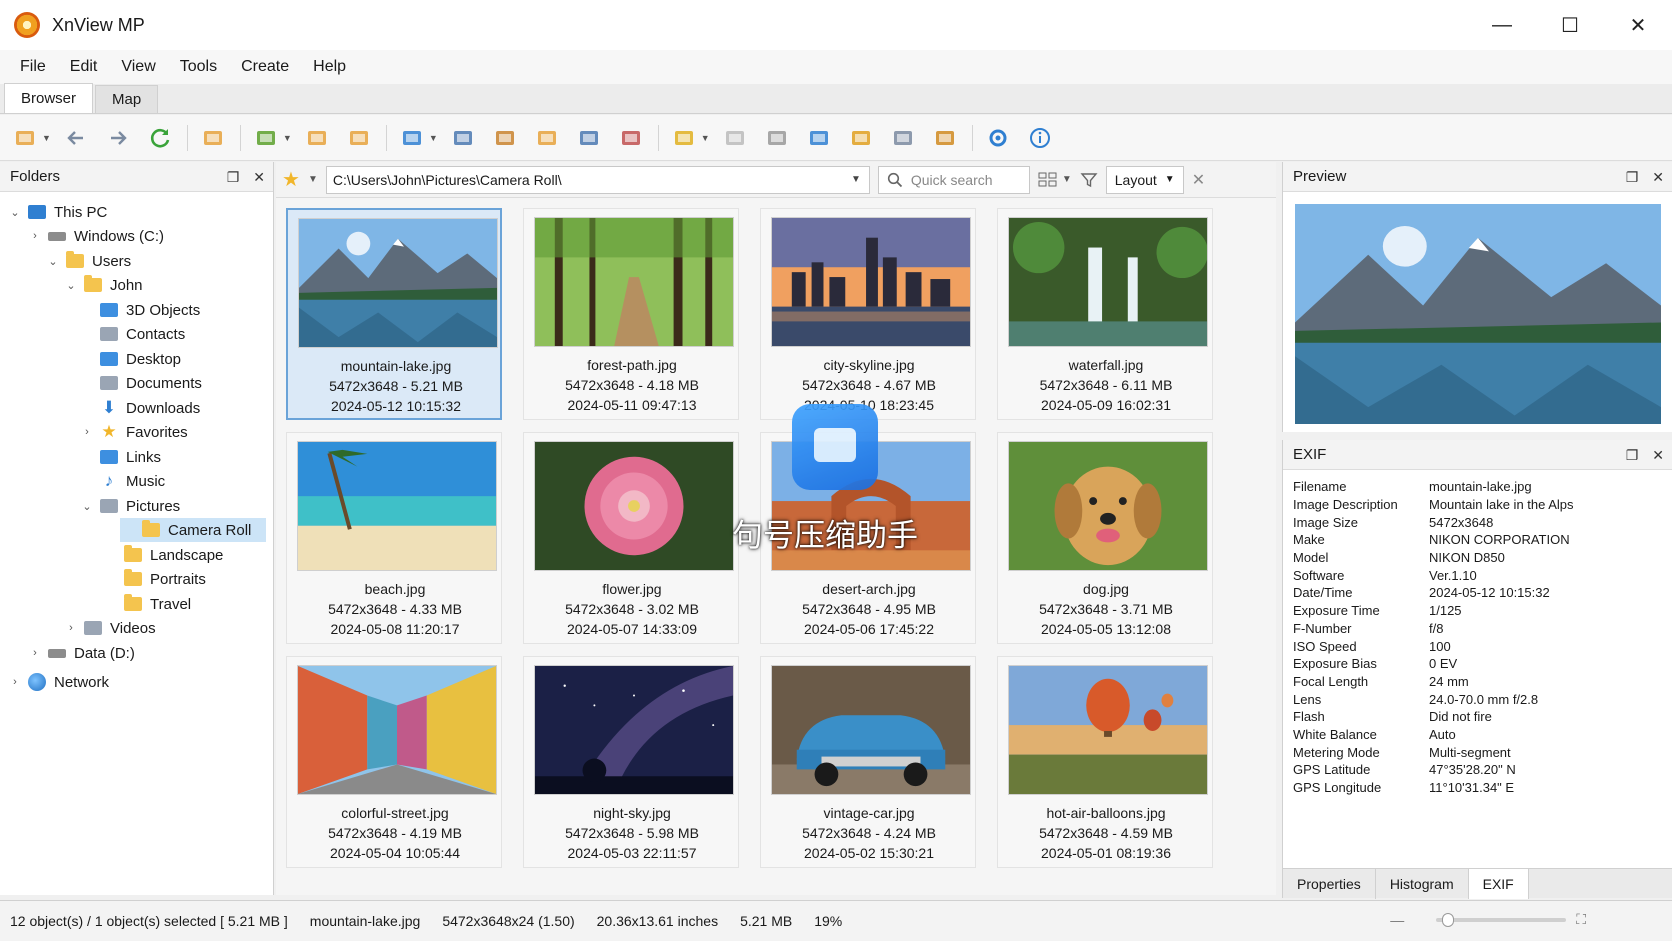  What do you see at coordinates (95, 604) in the screenshot?
I see `tree-item-travel: Travel` at bounding box center [95, 604].